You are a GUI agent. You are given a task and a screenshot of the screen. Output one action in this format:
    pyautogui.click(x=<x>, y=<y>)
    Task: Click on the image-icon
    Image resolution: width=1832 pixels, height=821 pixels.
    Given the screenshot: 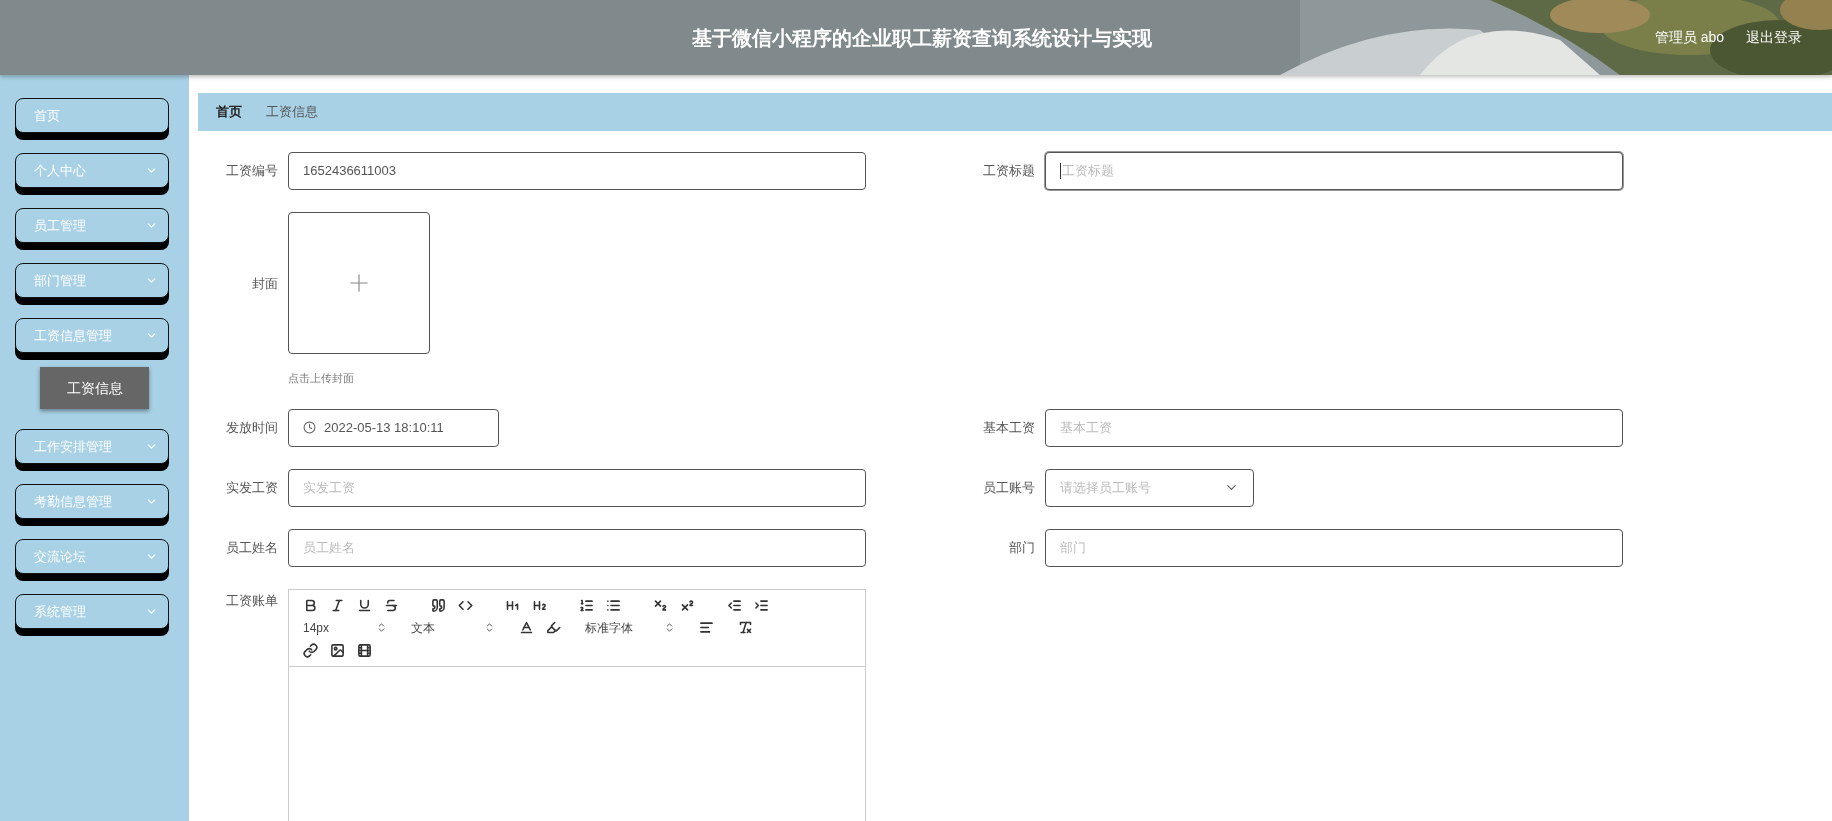 What is the action you would take?
    pyautogui.click(x=337, y=650)
    